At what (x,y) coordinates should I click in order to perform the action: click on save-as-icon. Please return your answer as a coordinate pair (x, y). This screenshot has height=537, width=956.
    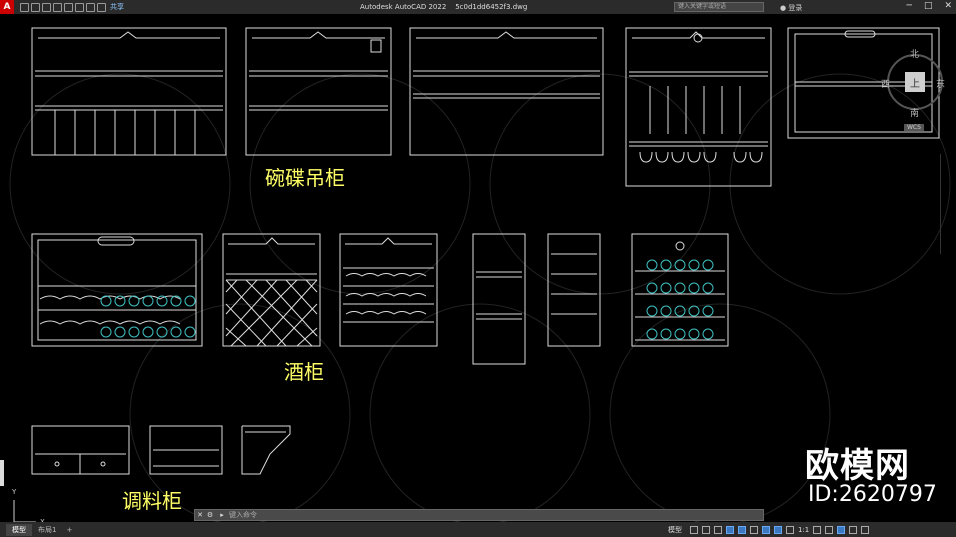
    Looking at the image, I should click on (57, 7).